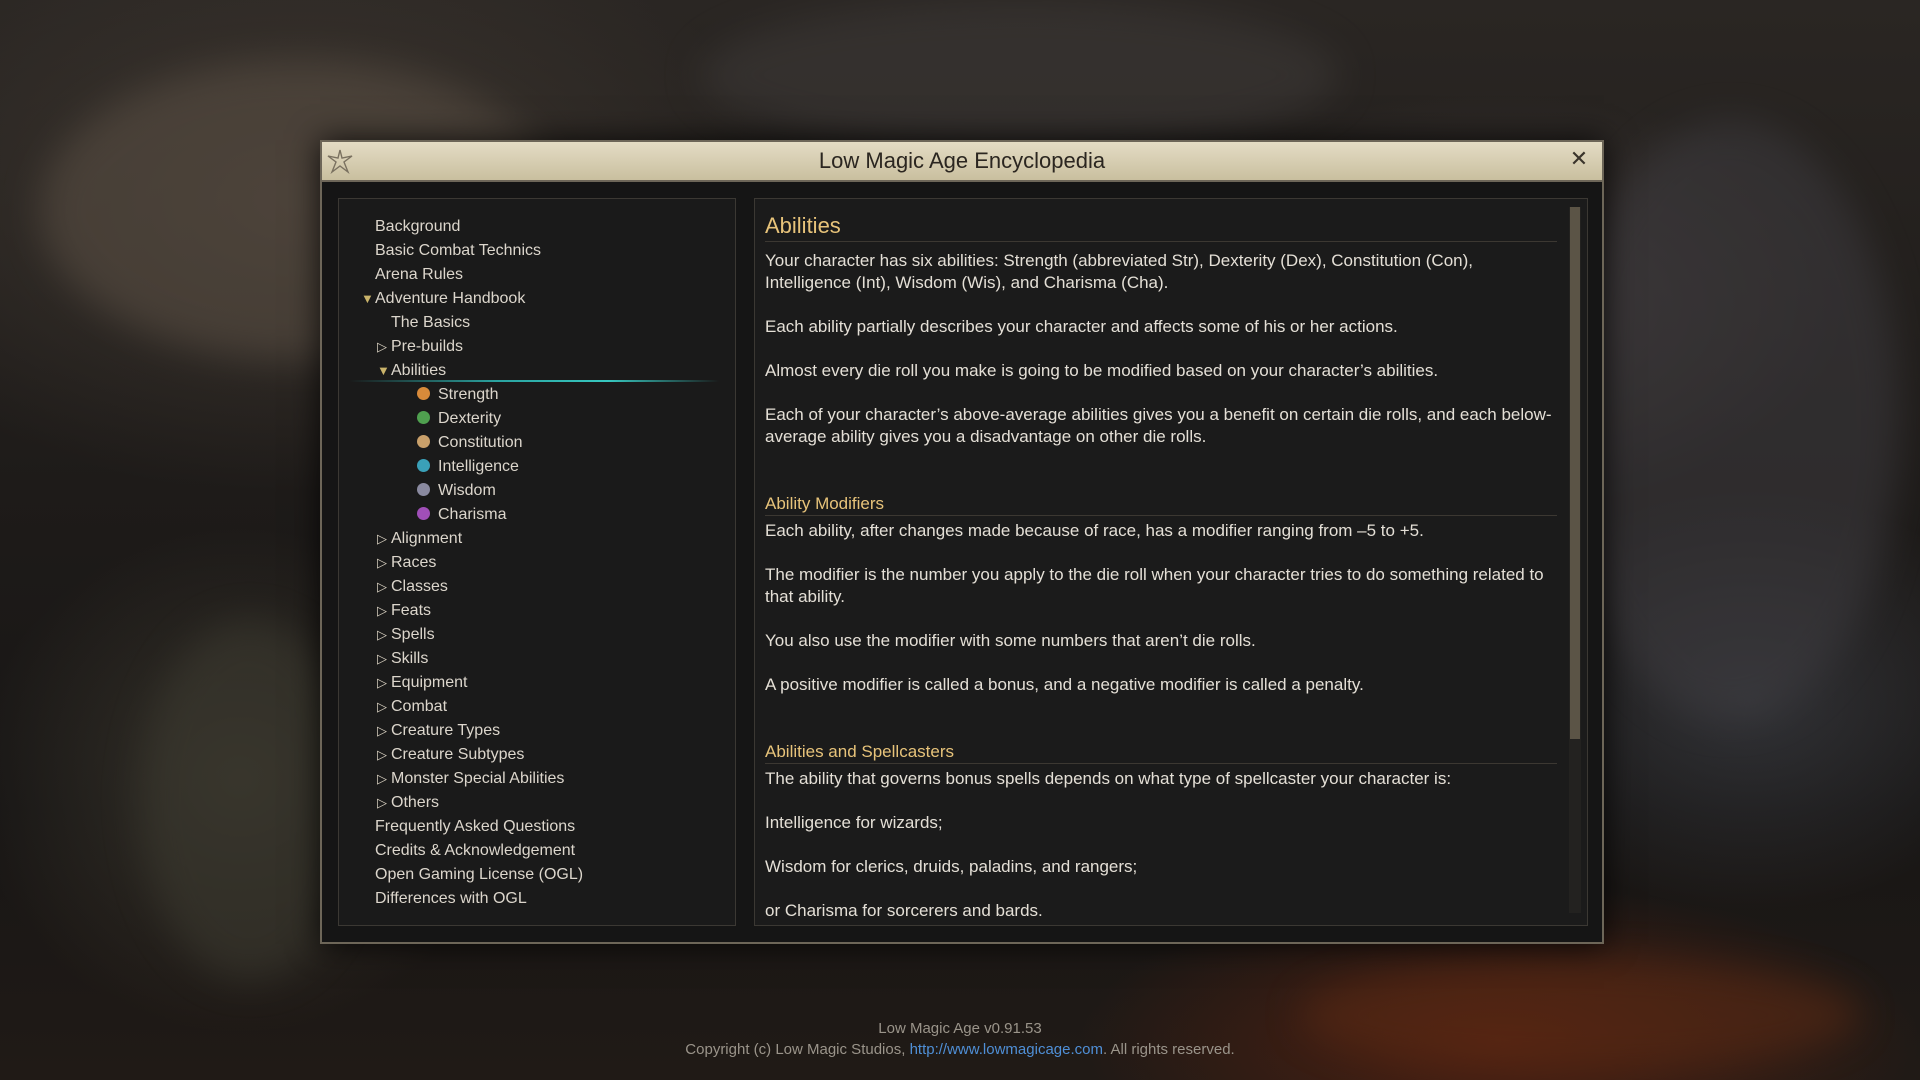 This screenshot has height=1080, width=1920. What do you see at coordinates (537, 323) in the screenshot?
I see `nav-item-the-basics: The Basics` at bounding box center [537, 323].